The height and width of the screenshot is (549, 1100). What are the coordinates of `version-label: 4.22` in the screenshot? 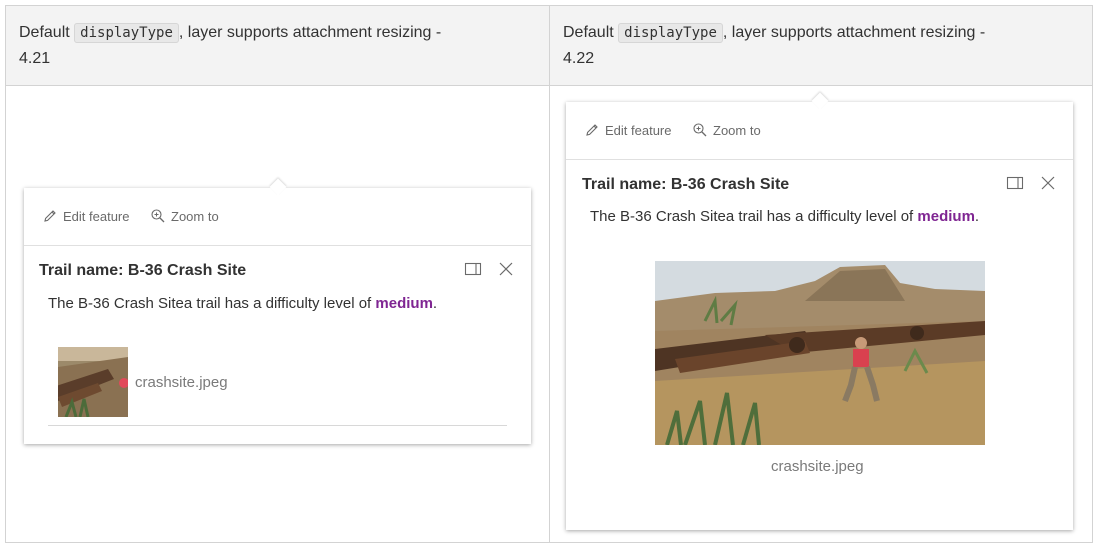 It's located at (579, 58).